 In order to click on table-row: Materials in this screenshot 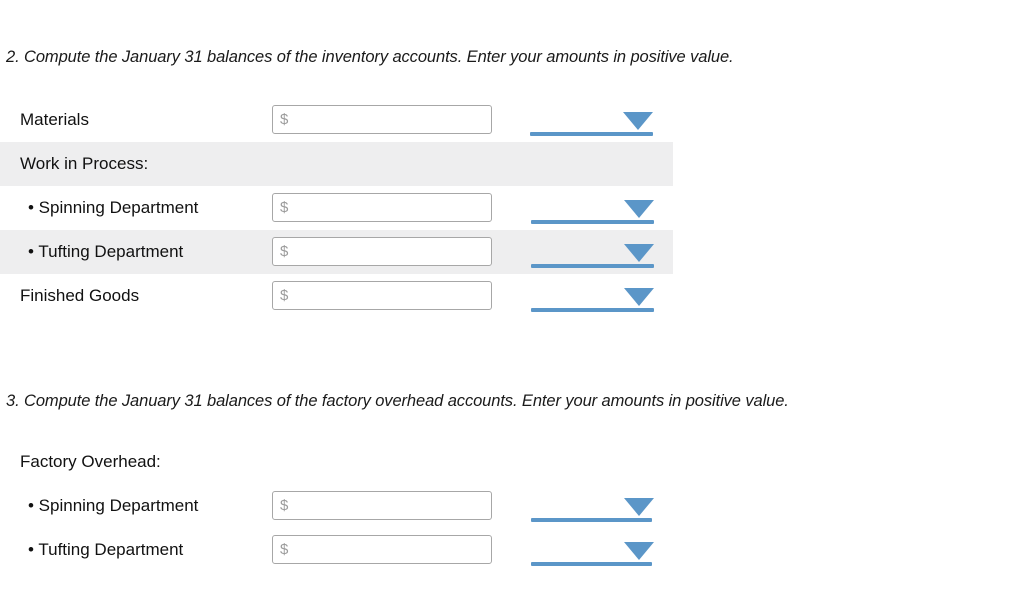, I will do `click(336, 120)`.